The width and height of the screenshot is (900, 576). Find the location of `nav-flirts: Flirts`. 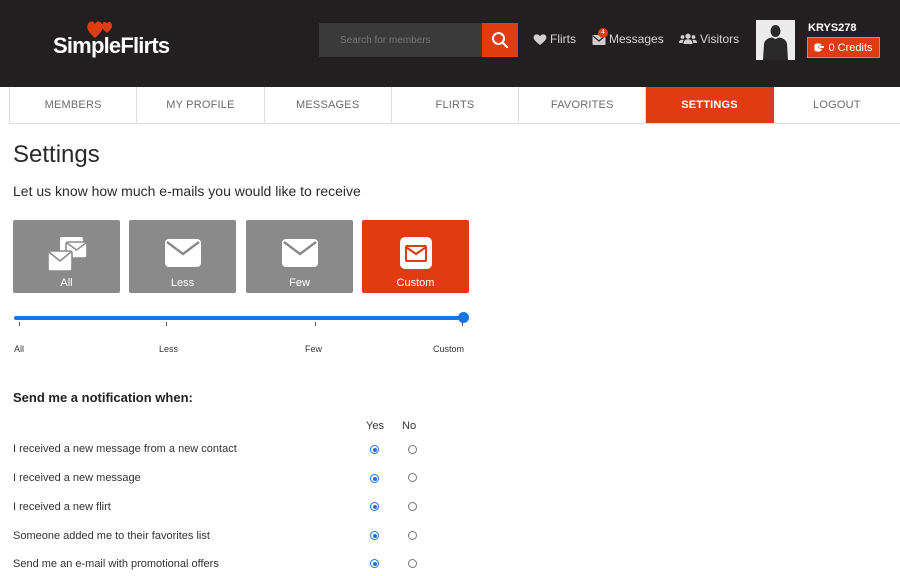

nav-flirts: Flirts is located at coordinates (554, 39).